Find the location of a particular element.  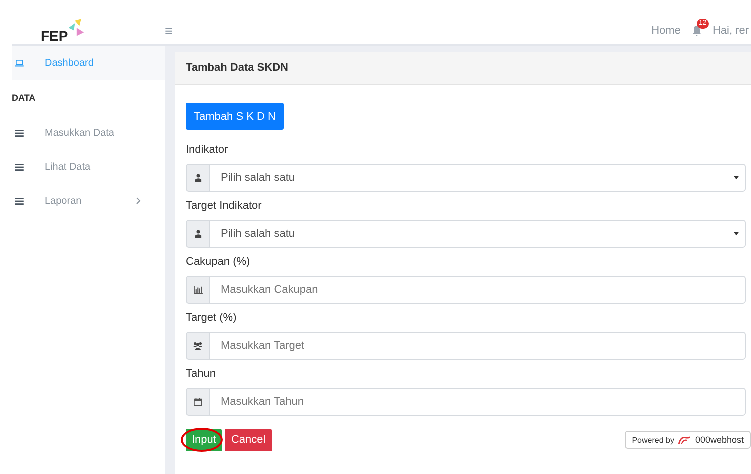

sidebar-item: Dashboard is located at coordinates (88, 63).